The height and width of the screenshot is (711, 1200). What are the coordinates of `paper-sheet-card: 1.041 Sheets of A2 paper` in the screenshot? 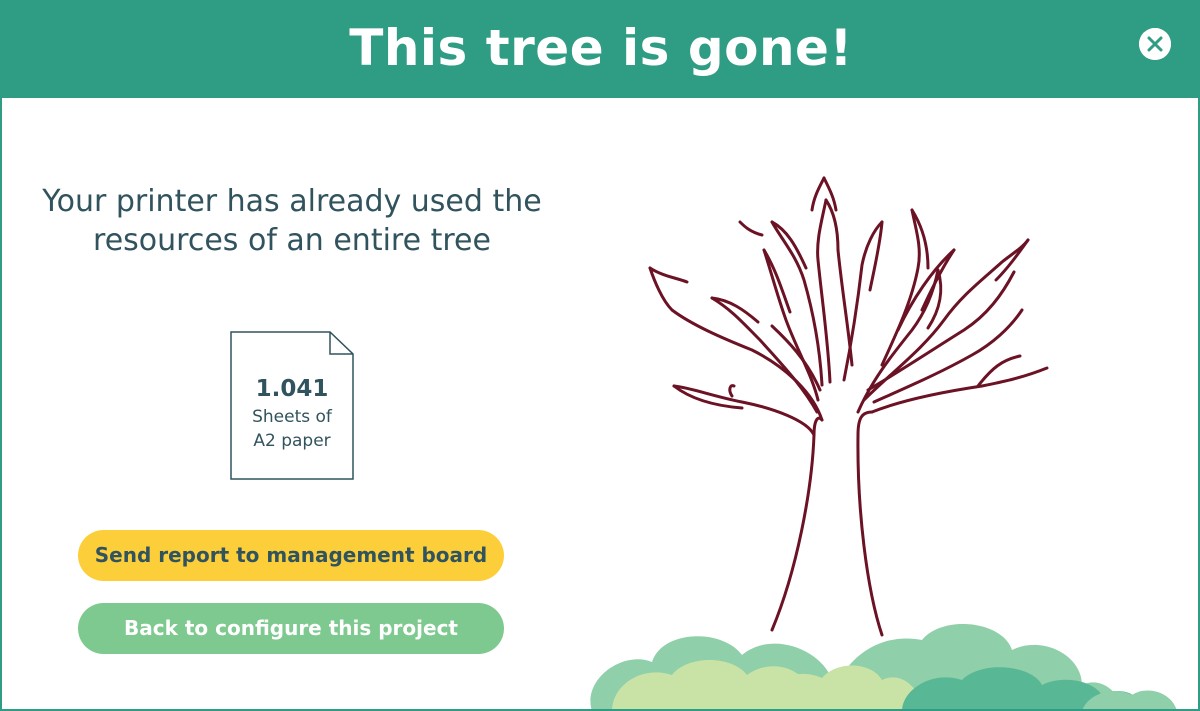 It's located at (292, 405).